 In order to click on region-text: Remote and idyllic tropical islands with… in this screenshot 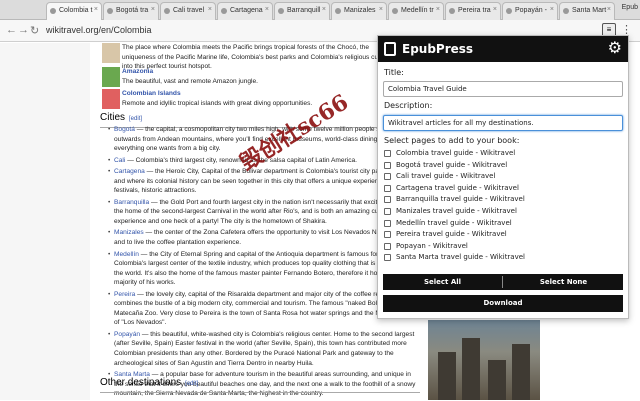, I will do `click(217, 103)`.